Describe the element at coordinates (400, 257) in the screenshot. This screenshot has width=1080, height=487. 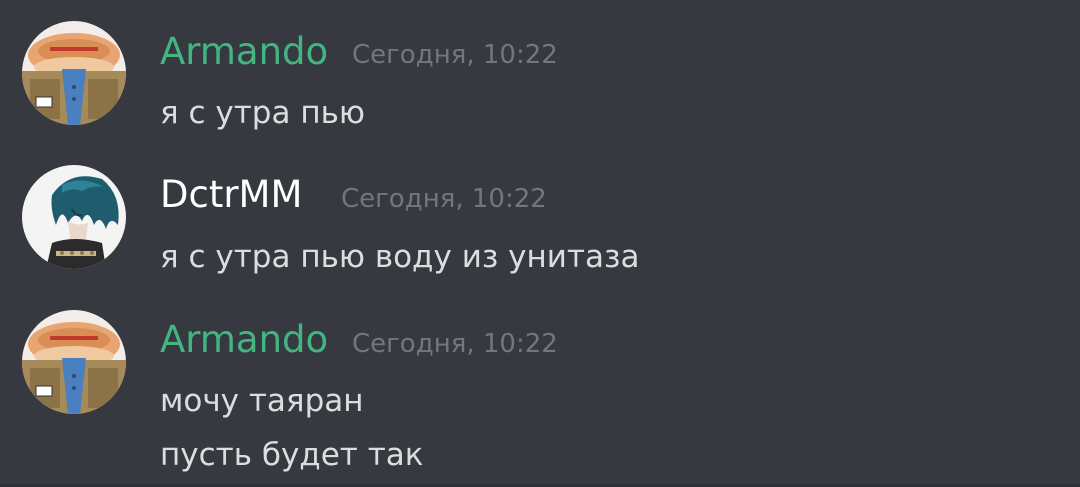
I see `message-text: я с утра пью воду из унитаза` at that location.